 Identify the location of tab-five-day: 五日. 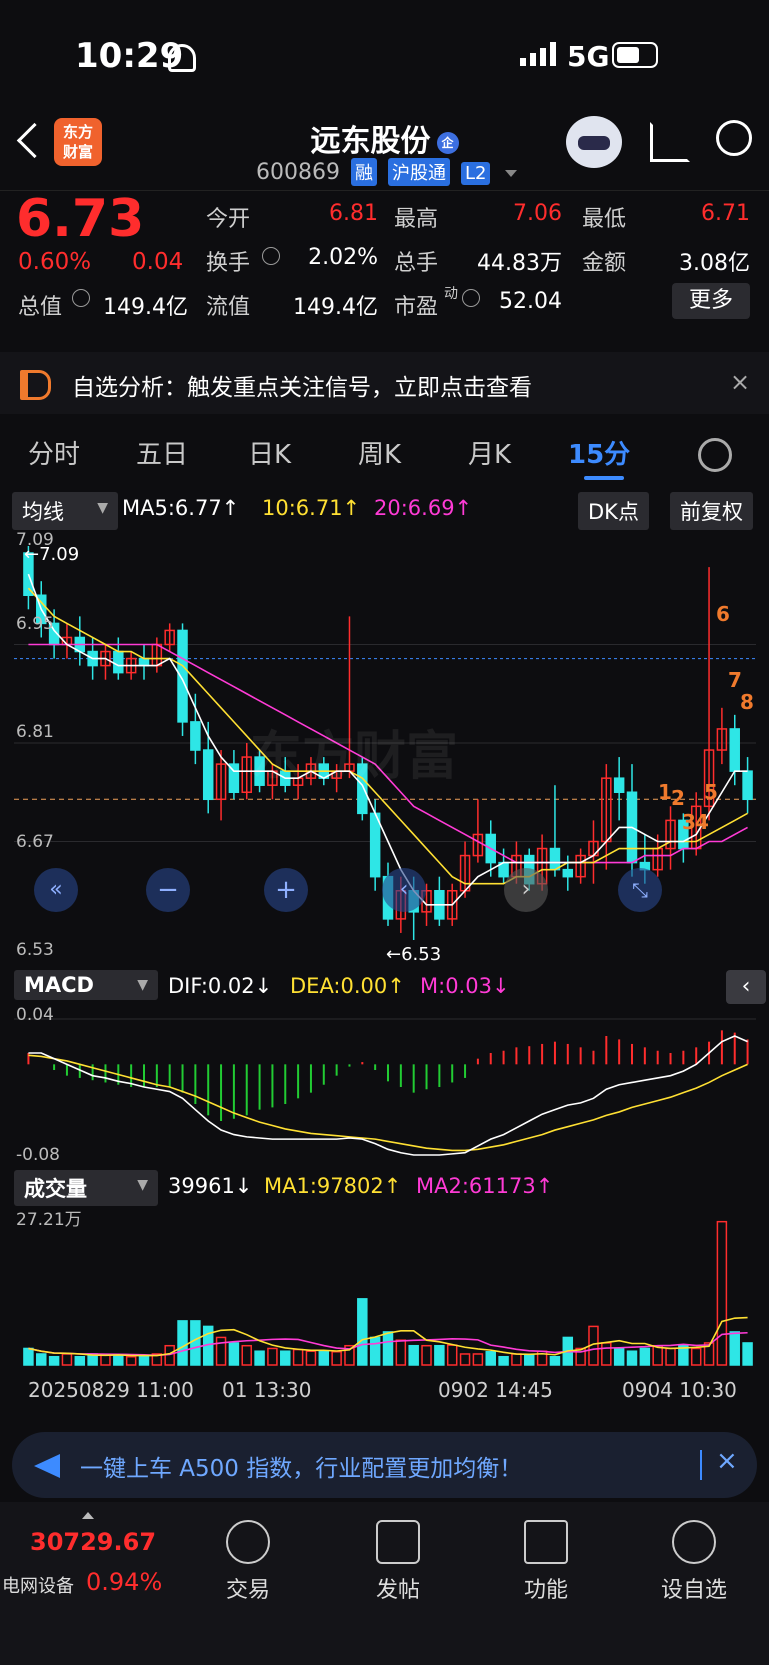
(162, 452).